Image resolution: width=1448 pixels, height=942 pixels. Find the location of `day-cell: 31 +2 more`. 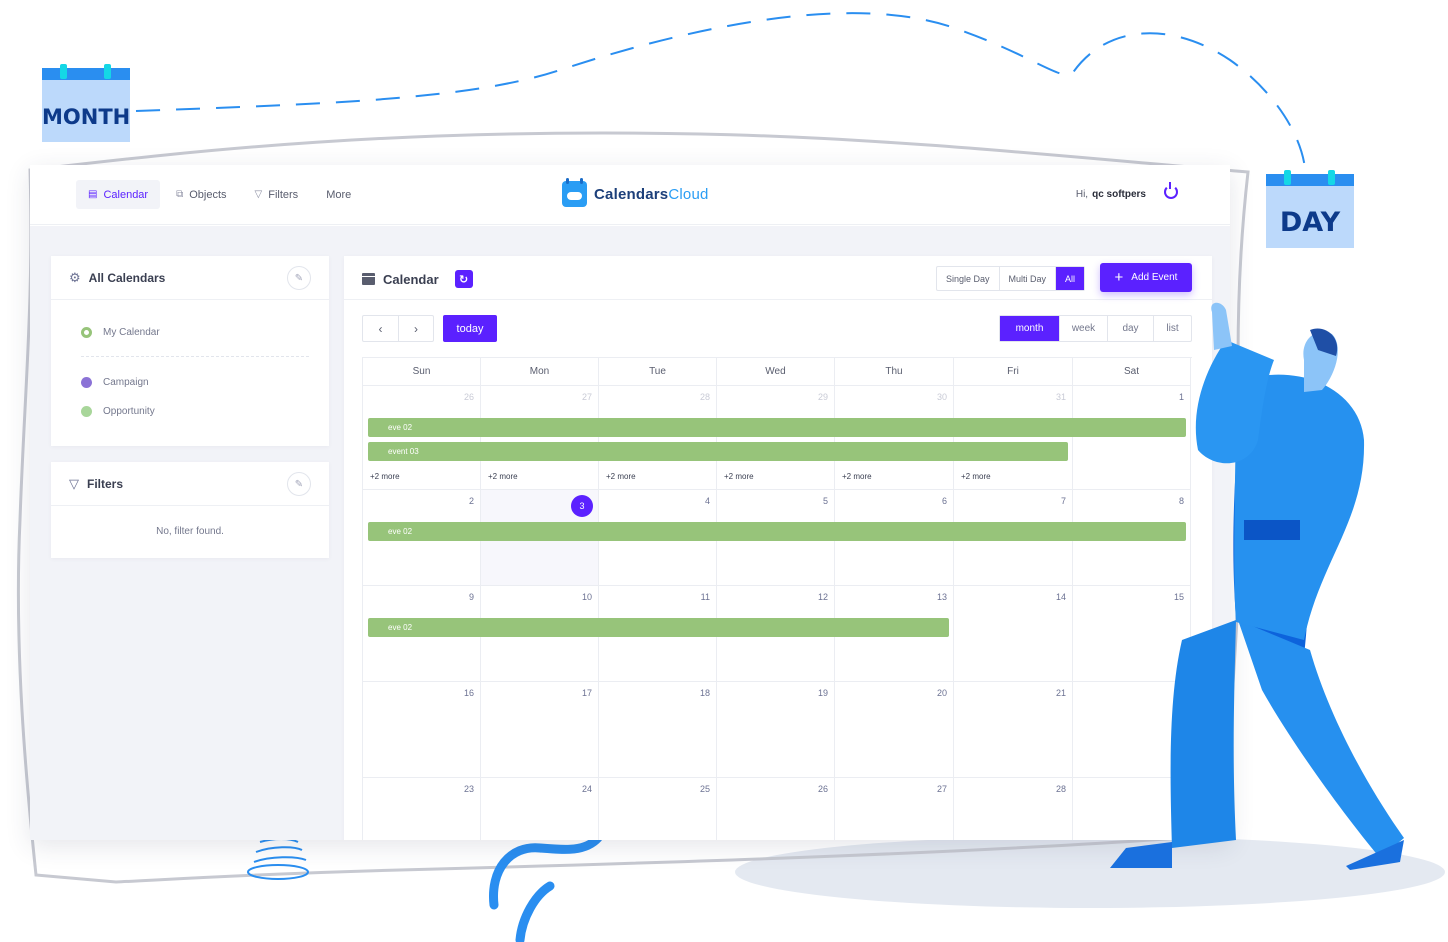

day-cell: 31 +2 more is located at coordinates (1013, 438).